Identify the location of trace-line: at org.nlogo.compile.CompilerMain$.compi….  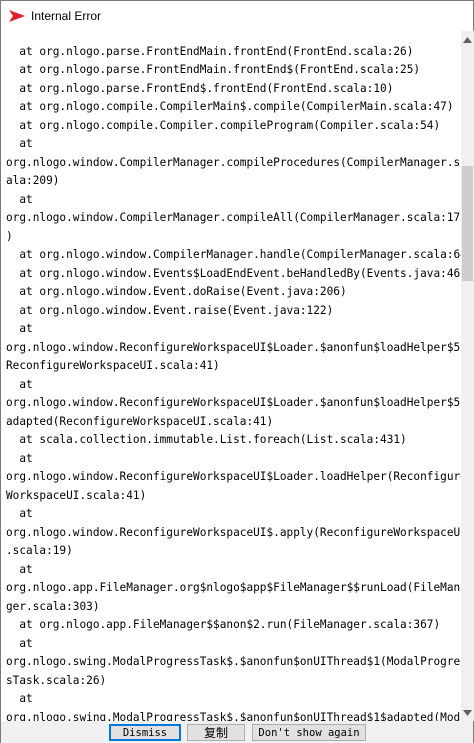
(230, 106).